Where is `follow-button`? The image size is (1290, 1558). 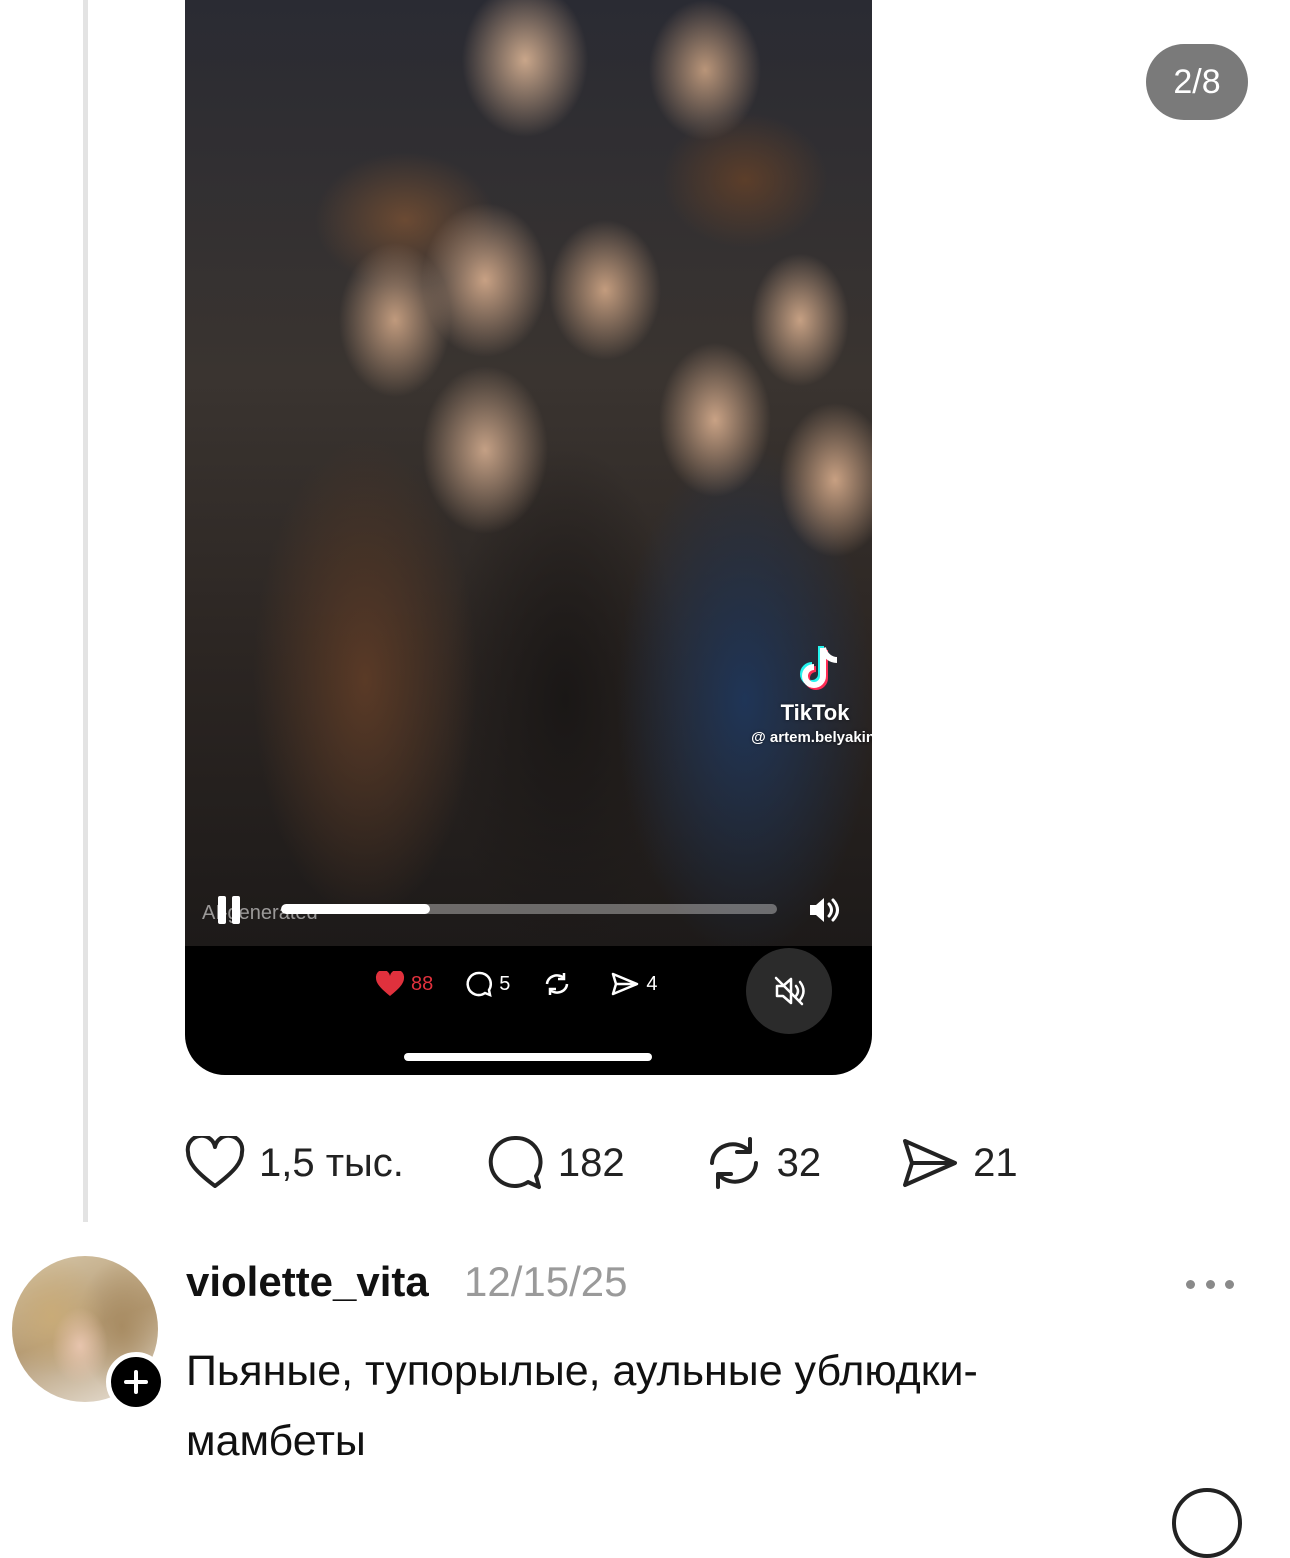
follow-button is located at coordinates (136, 1382).